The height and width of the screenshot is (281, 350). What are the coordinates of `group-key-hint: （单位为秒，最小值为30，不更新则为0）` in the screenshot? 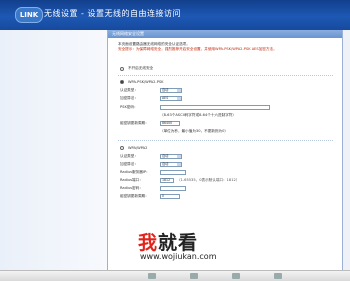 It's located at (194, 131).